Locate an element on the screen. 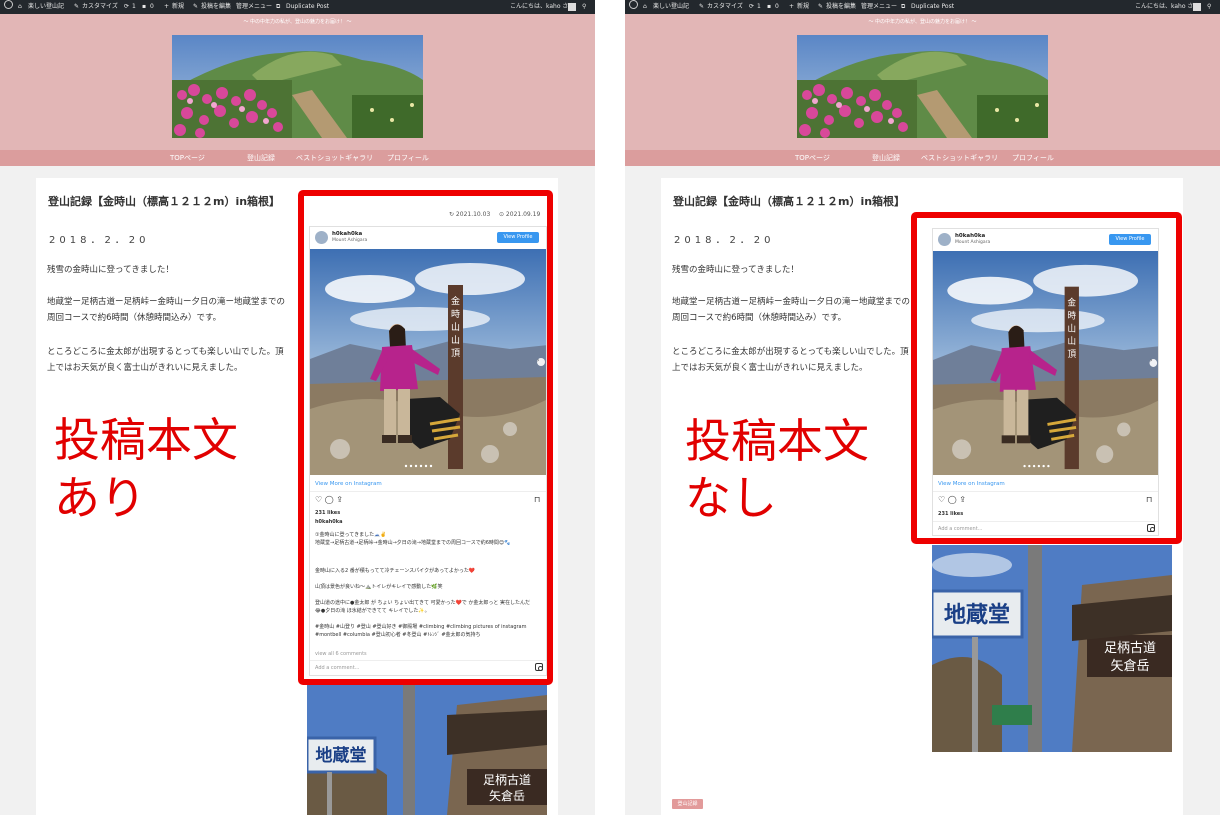  category-tag: 登山記録 is located at coordinates (687, 804).